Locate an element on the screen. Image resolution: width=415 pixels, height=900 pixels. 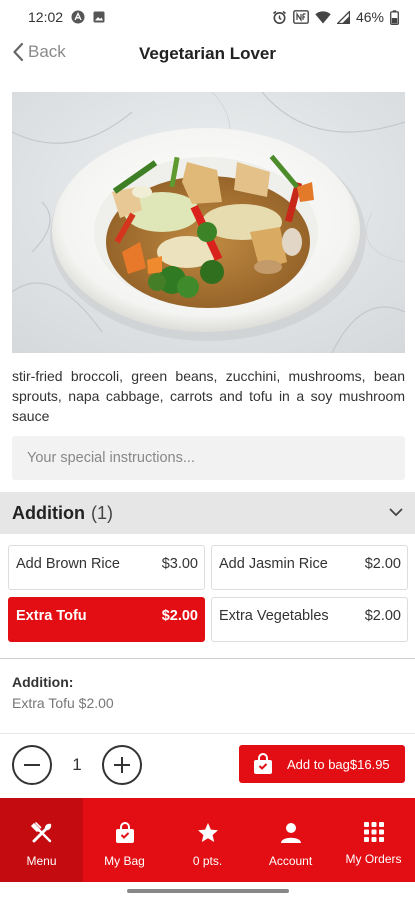
option-extra-tofu: Extra Tofu $2.00 is located at coordinates (106, 619).